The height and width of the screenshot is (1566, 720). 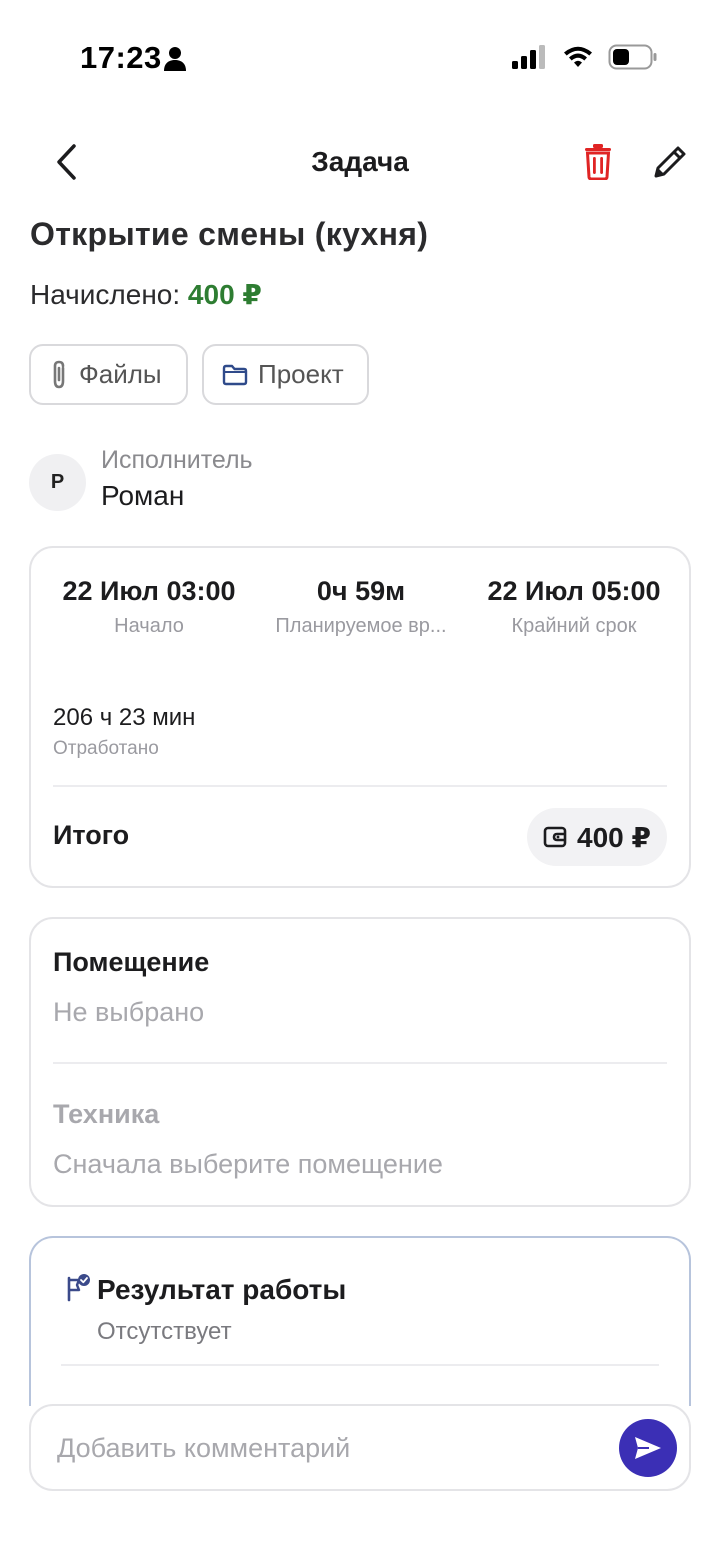 What do you see at coordinates (91, 835) in the screenshot?
I see `total-label: Итого` at bounding box center [91, 835].